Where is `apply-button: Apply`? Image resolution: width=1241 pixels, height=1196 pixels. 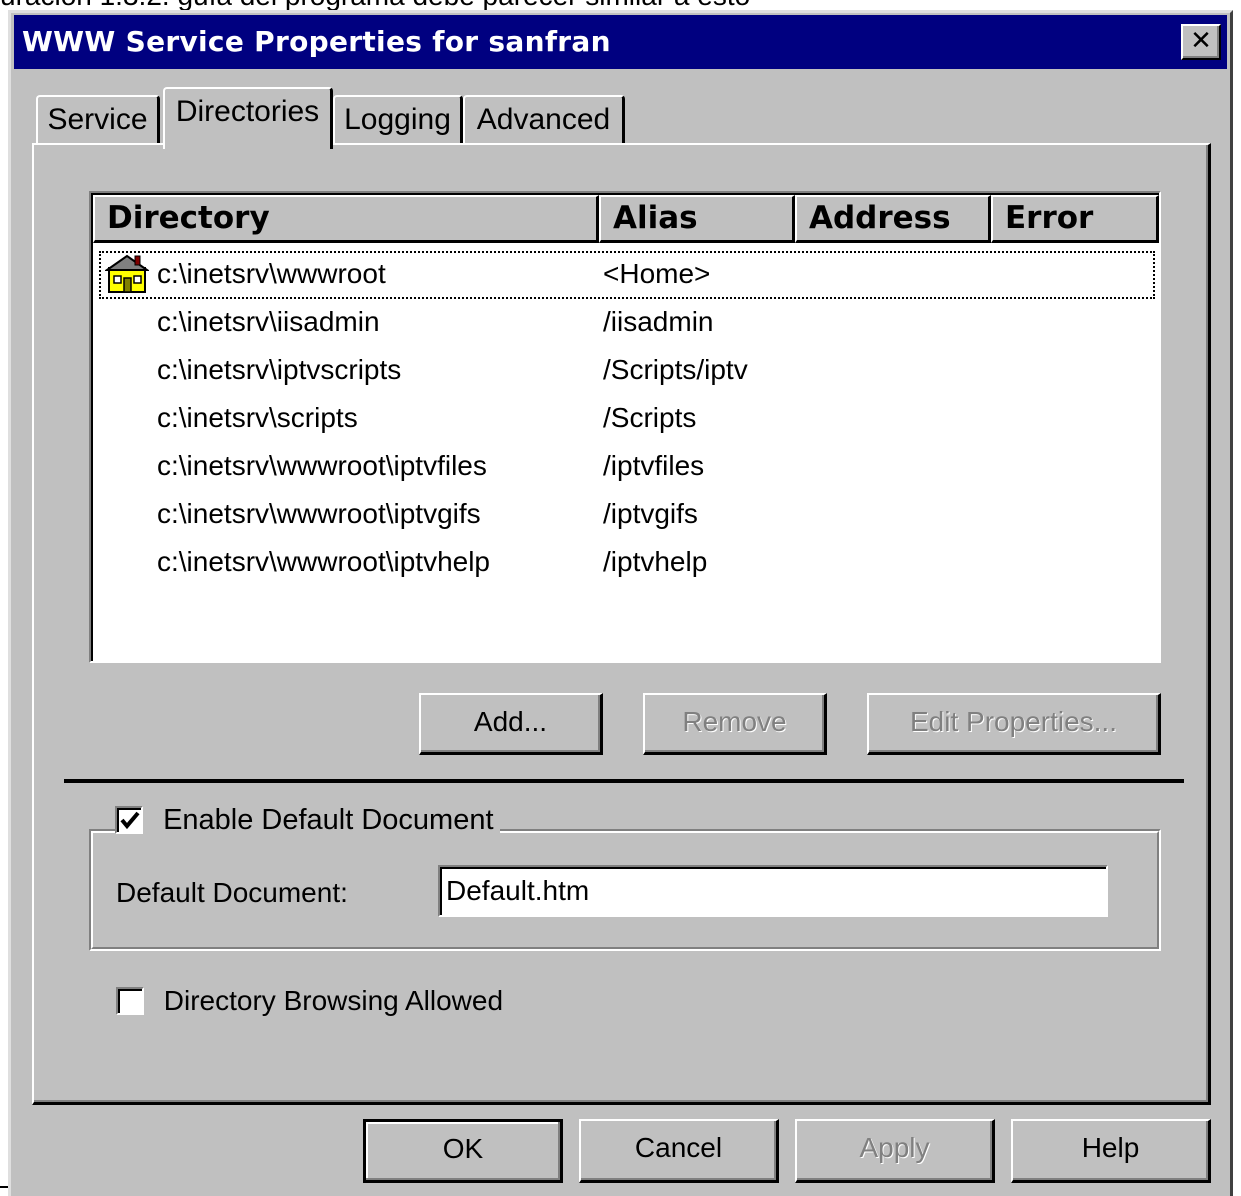 apply-button: Apply is located at coordinates (895, 1151).